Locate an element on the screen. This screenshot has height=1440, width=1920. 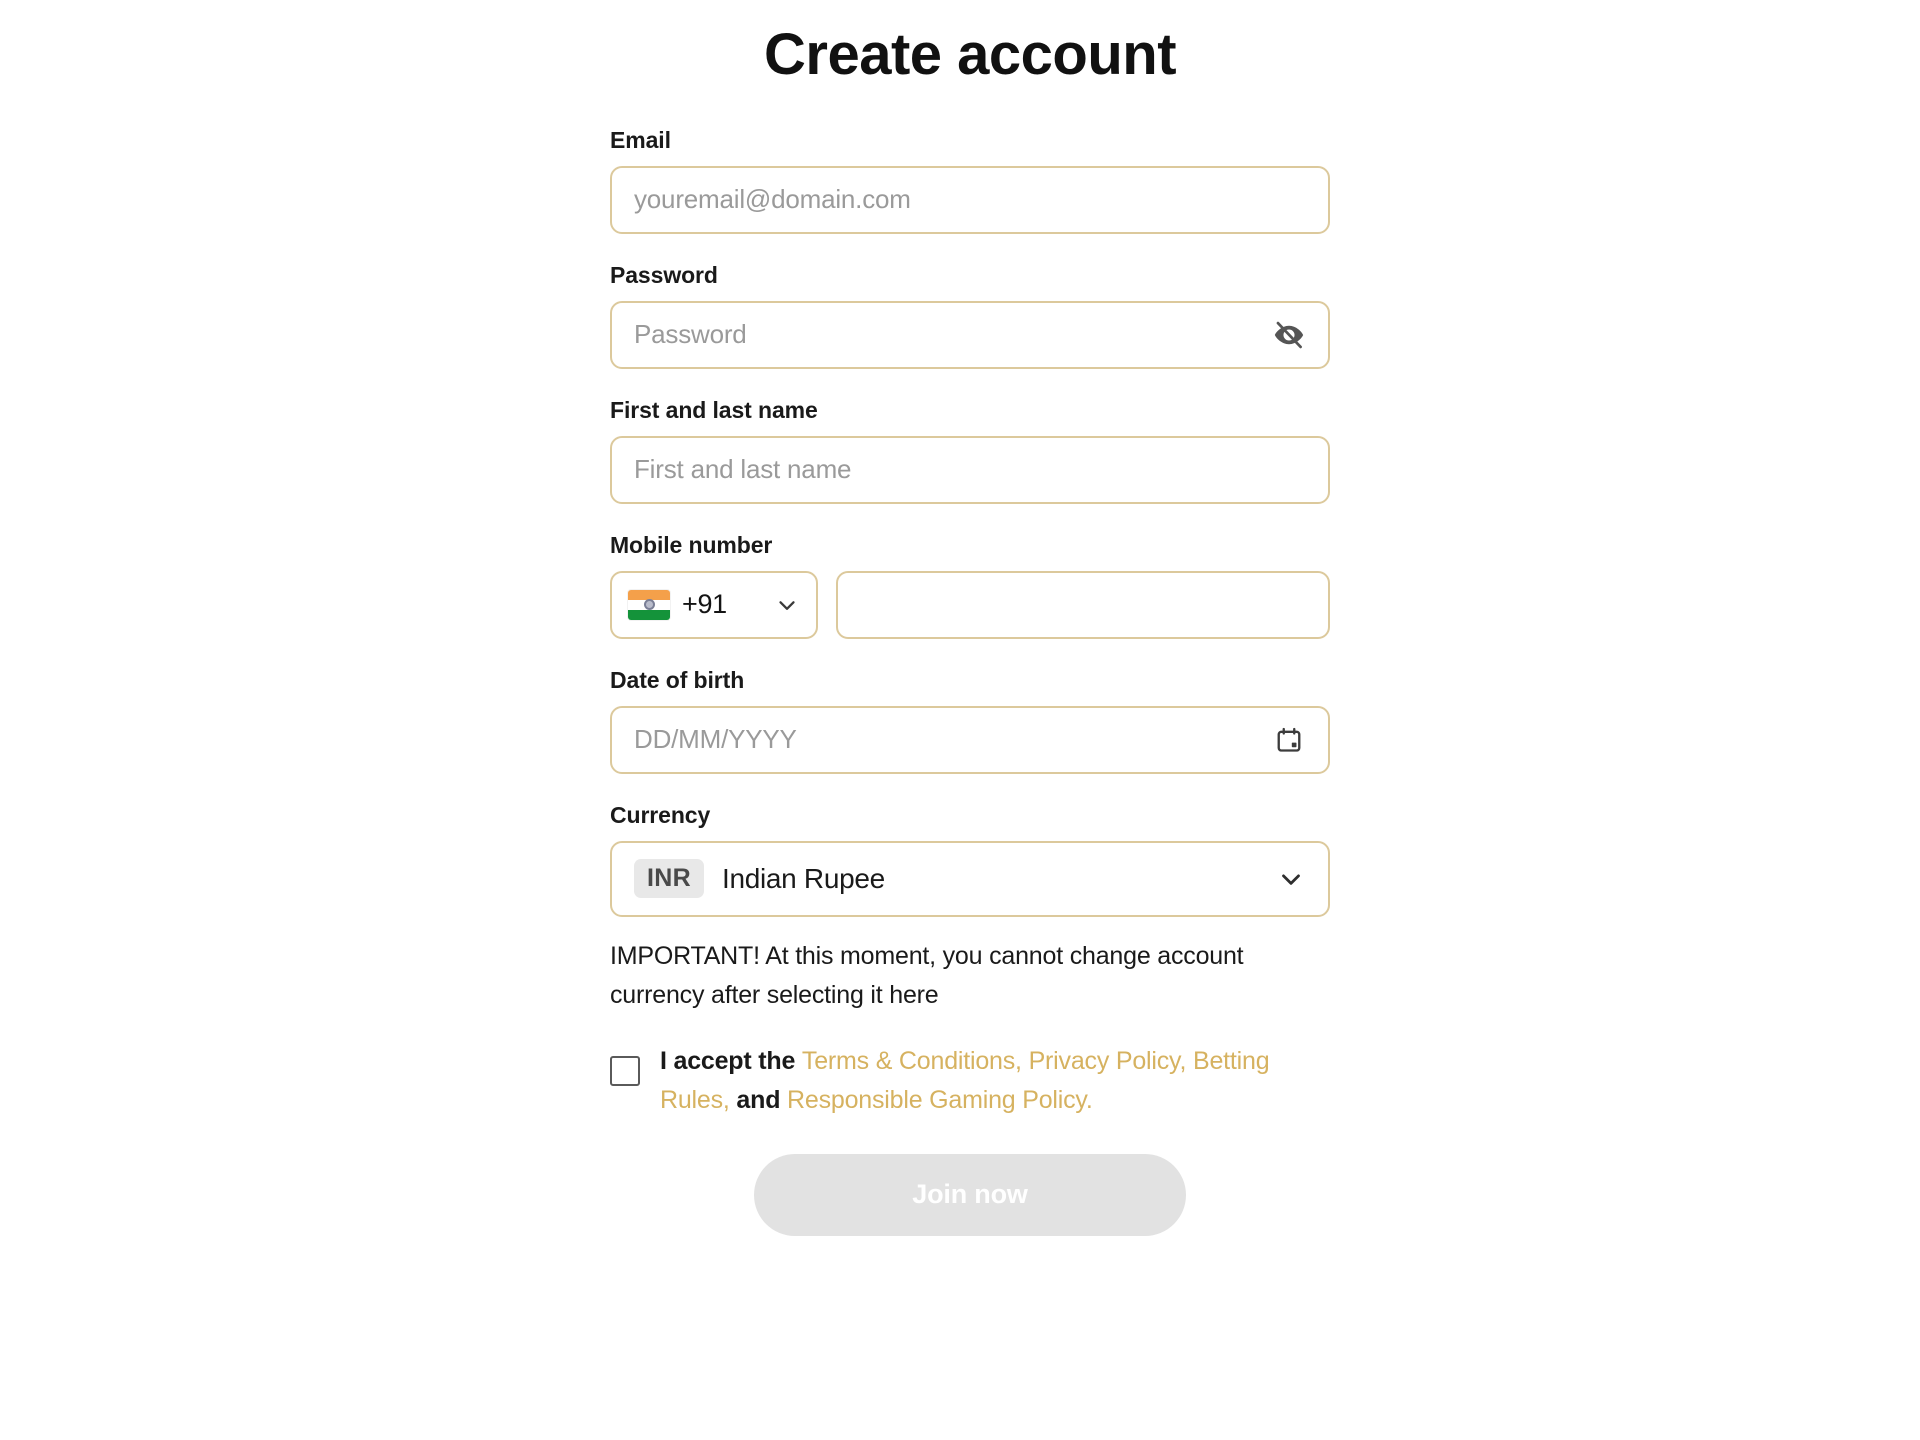
submit-row: Join now is located at coordinates (970, 1194).